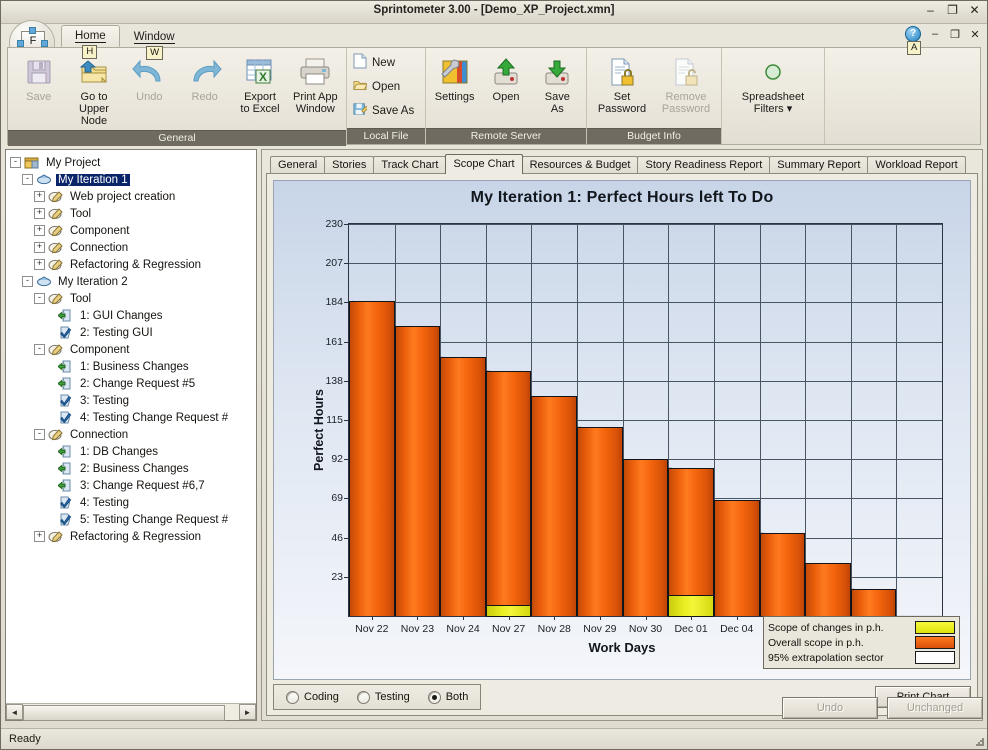 The width and height of the screenshot is (988, 750). Describe the element at coordinates (935, 708) in the screenshot. I see `unchanged-button: Unchanged` at that location.